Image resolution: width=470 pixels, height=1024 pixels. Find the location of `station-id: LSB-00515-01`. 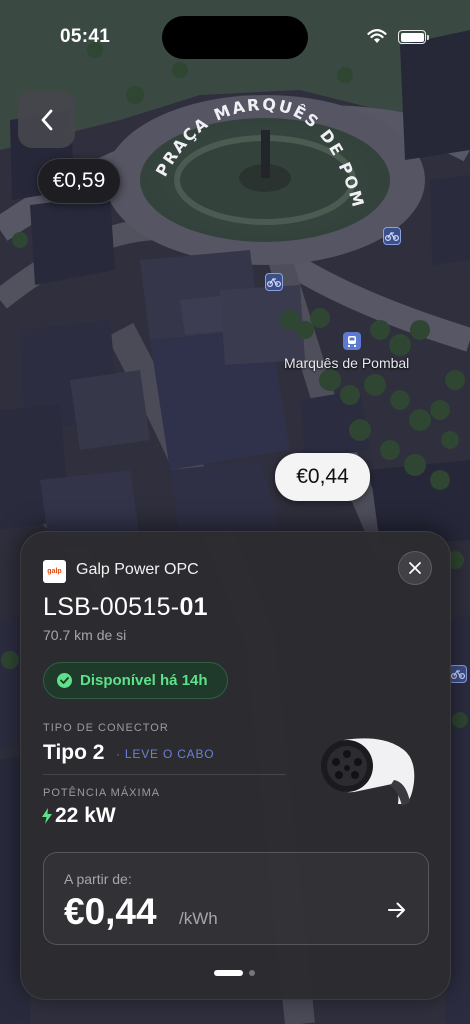

station-id: LSB-00515-01 is located at coordinates (125, 607).